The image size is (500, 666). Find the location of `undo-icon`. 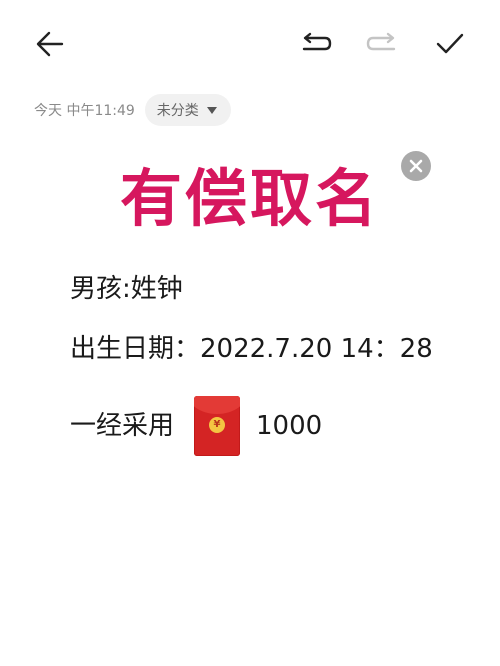

undo-icon is located at coordinates (317, 41).